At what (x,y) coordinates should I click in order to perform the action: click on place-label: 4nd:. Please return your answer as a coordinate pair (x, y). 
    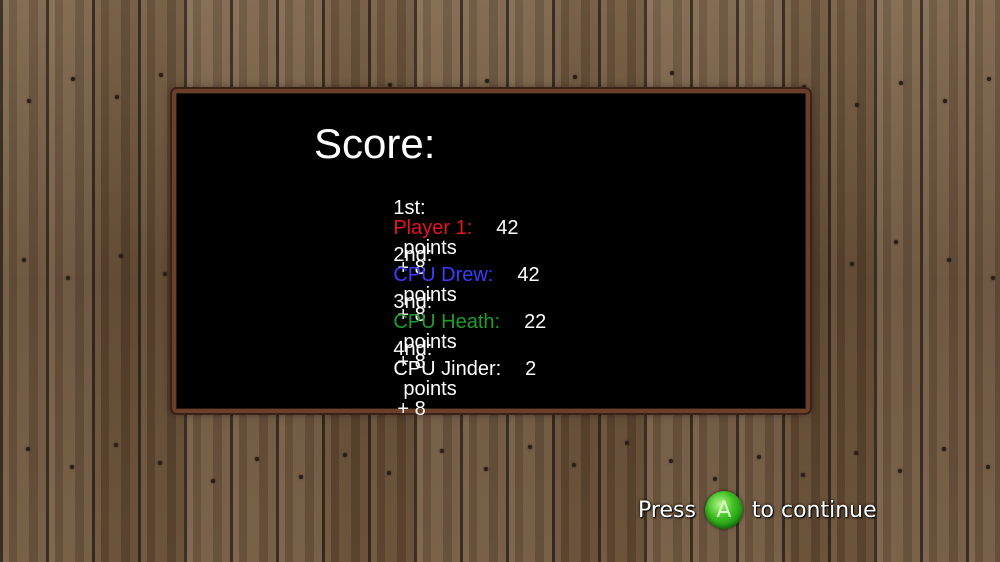
    Looking at the image, I should click on (413, 349).